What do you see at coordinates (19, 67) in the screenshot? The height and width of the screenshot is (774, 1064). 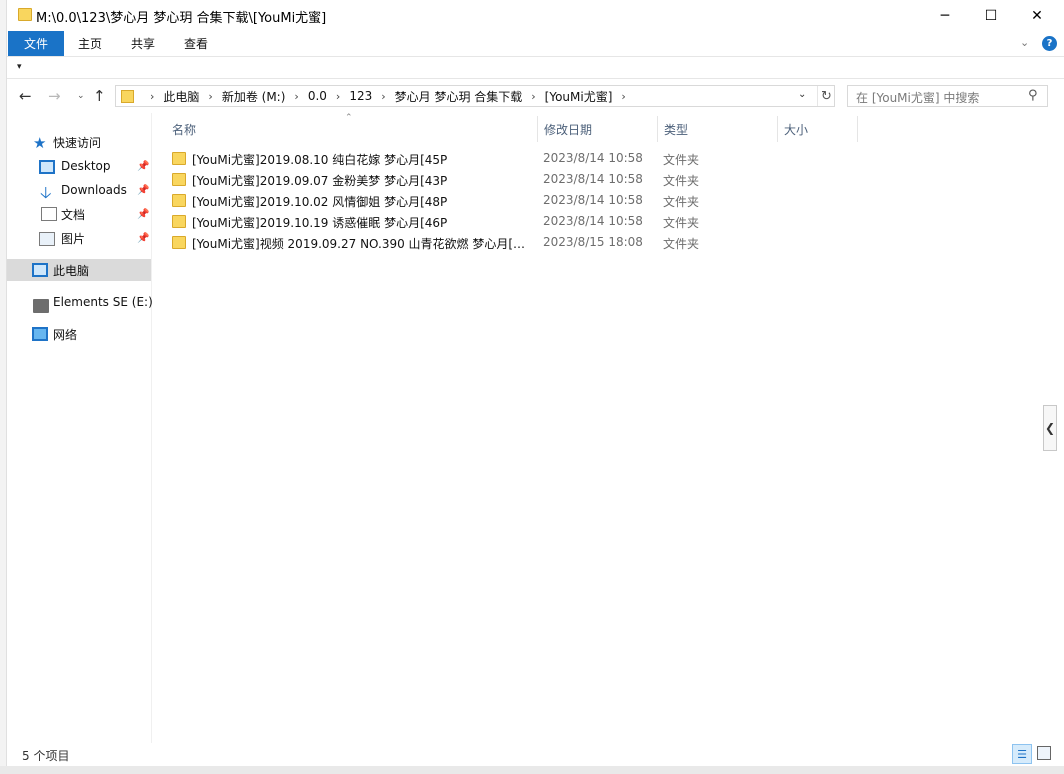 I see `customize-toolbar-icon: ▾` at bounding box center [19, 67].